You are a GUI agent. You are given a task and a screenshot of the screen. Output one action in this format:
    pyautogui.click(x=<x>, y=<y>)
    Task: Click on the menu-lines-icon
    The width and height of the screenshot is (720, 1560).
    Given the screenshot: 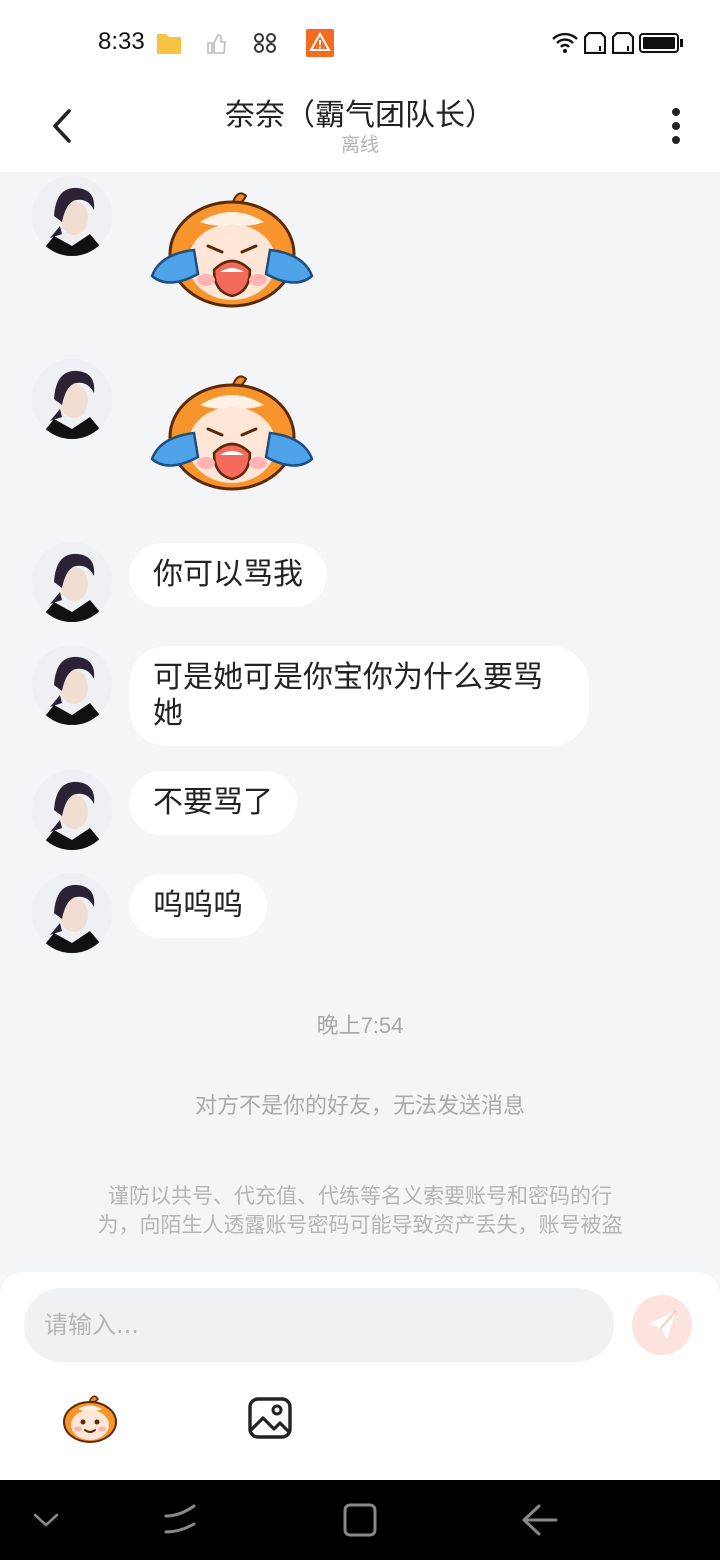 What is the action you would take?
    pyautogui.click(x=180, y=1519)
    